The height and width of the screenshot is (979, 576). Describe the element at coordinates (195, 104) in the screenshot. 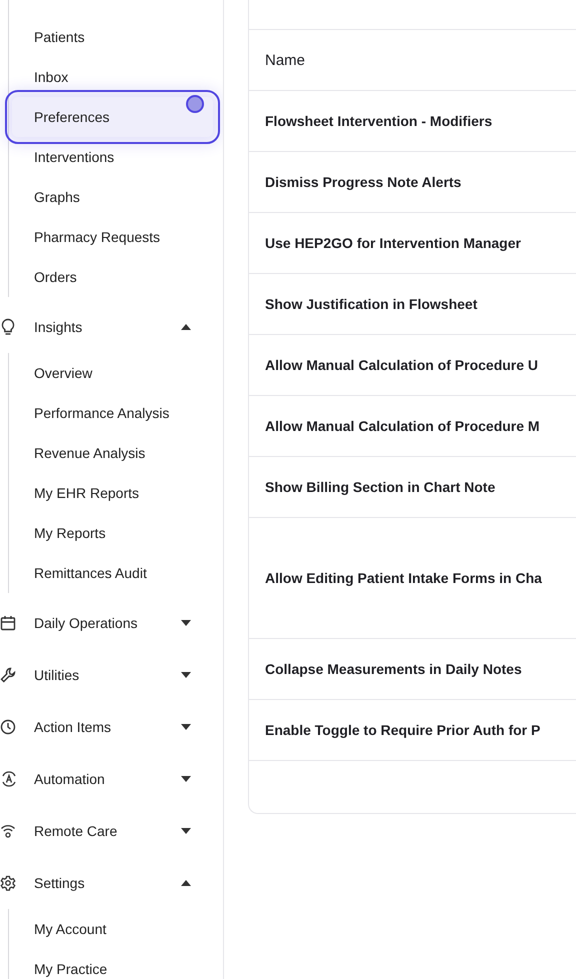

I see `click-indicator` at that location.